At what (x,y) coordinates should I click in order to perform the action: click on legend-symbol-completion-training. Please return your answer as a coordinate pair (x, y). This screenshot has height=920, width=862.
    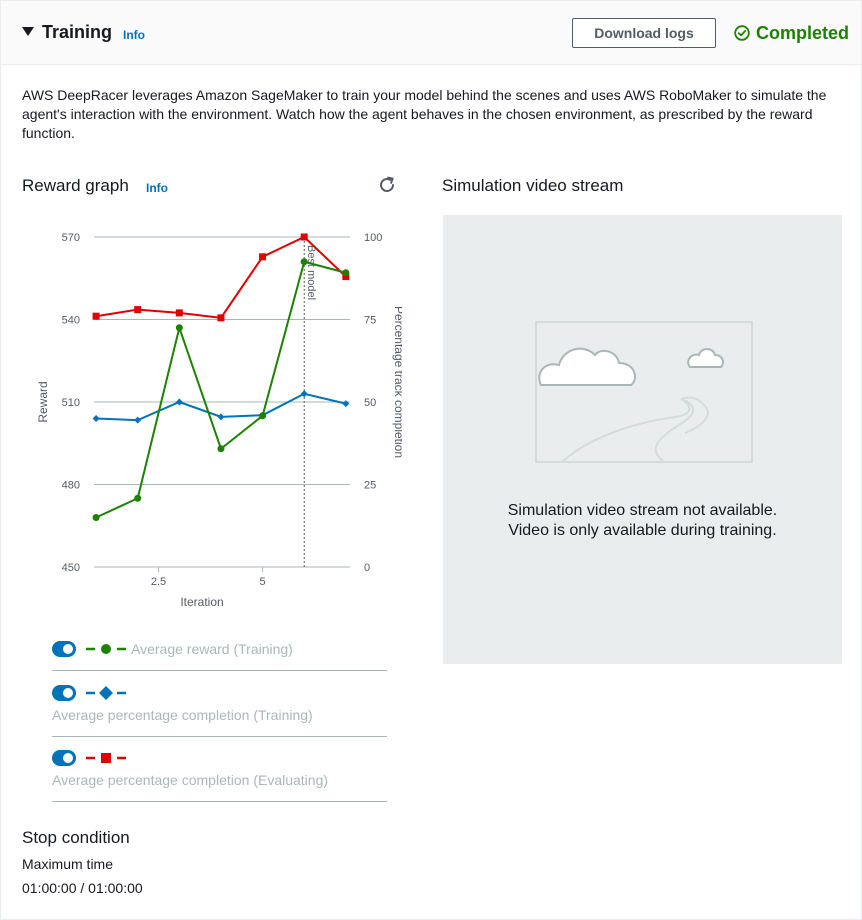
    Looking at the image, I should click on (106, 693).